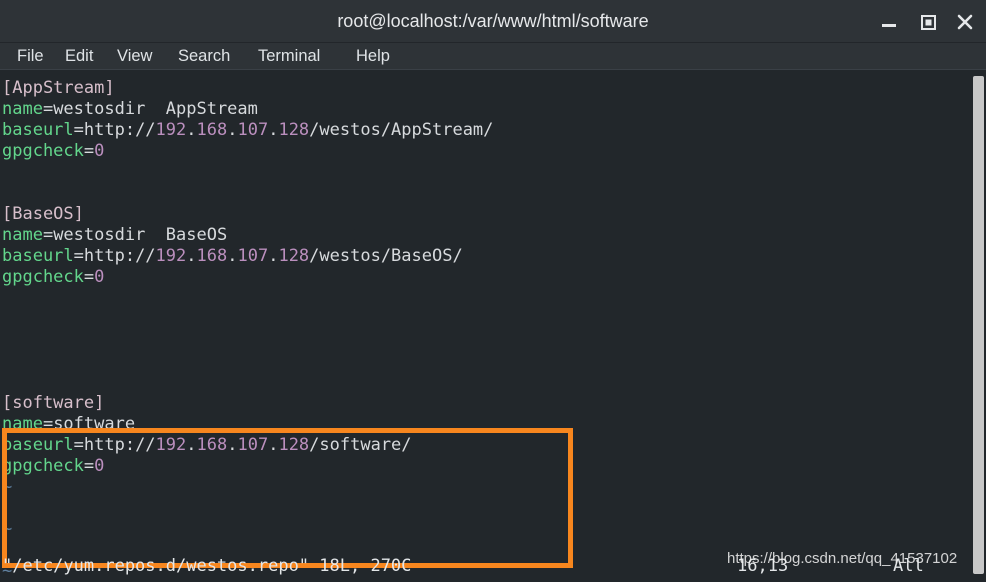 This screenshot has width=986, height=582. Describe the element at coordinates (482, 214) in the screenshot. I see `editor-line: [BaseOS]` at that location.